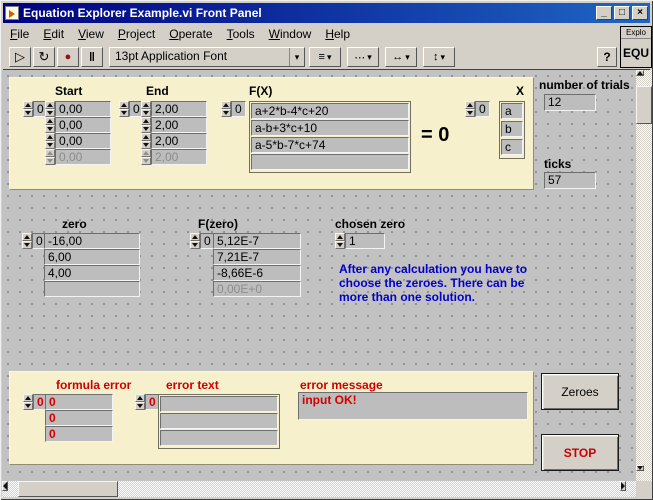  Describe the element at coordinates (640, 468) in the screenshot. I see `scroll-down-button` at that location.